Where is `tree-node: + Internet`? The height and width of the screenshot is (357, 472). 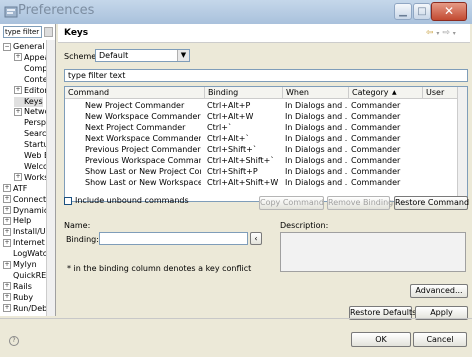 tree-node: + Internet is located at coordinates (24, 243).